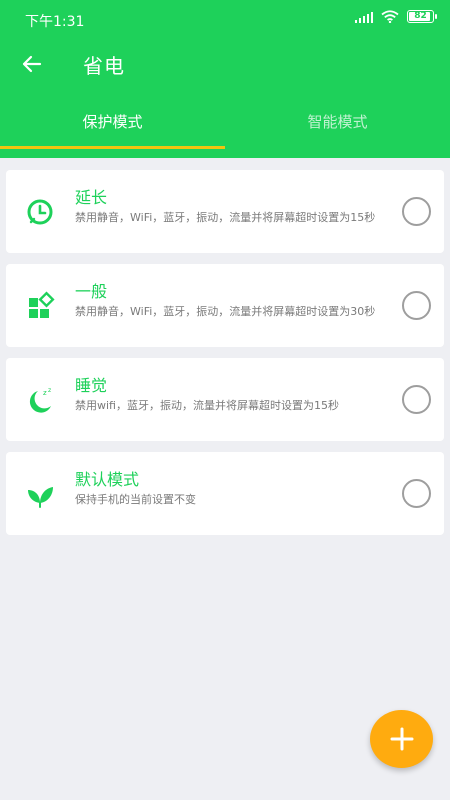 The height and width of the screenshot is (800, 450). I want to click on status-bar: 下午1:31 82, so click(225, 18).